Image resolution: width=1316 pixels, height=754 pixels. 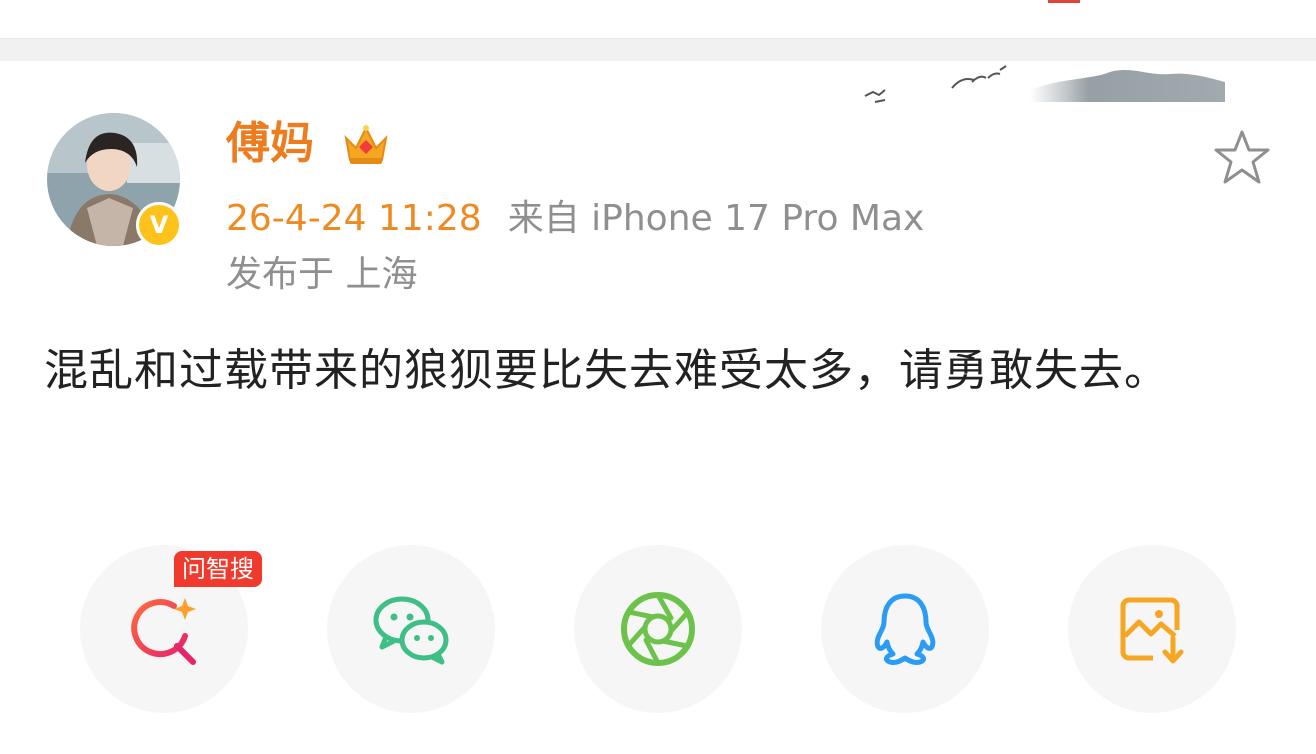 What do you see at coordinates (322, 274) in the screenshot?
I see `post-location: 发布于 上海` at bounding box center [322, 274].